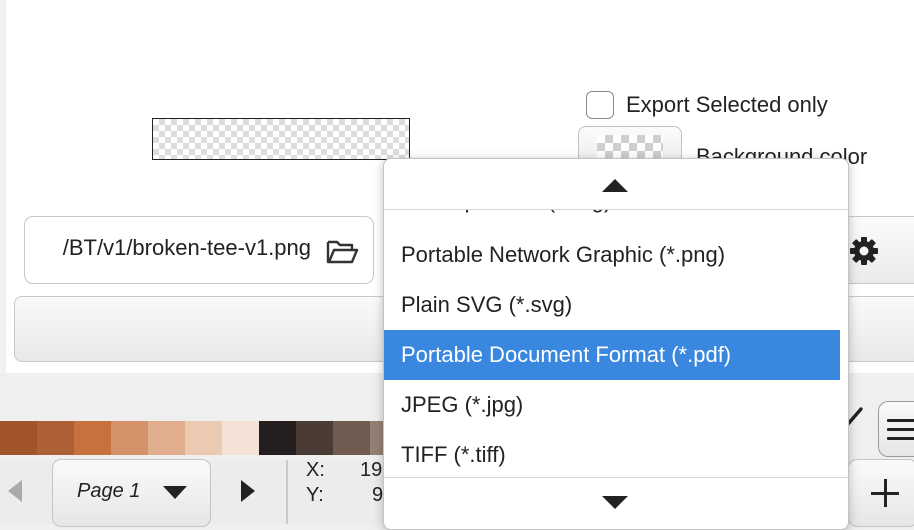 The image size is (914, 530). What do you see at coordinates (287, 492) in the screenshot?
I see `status-separator` at bounding box center [287, 492].